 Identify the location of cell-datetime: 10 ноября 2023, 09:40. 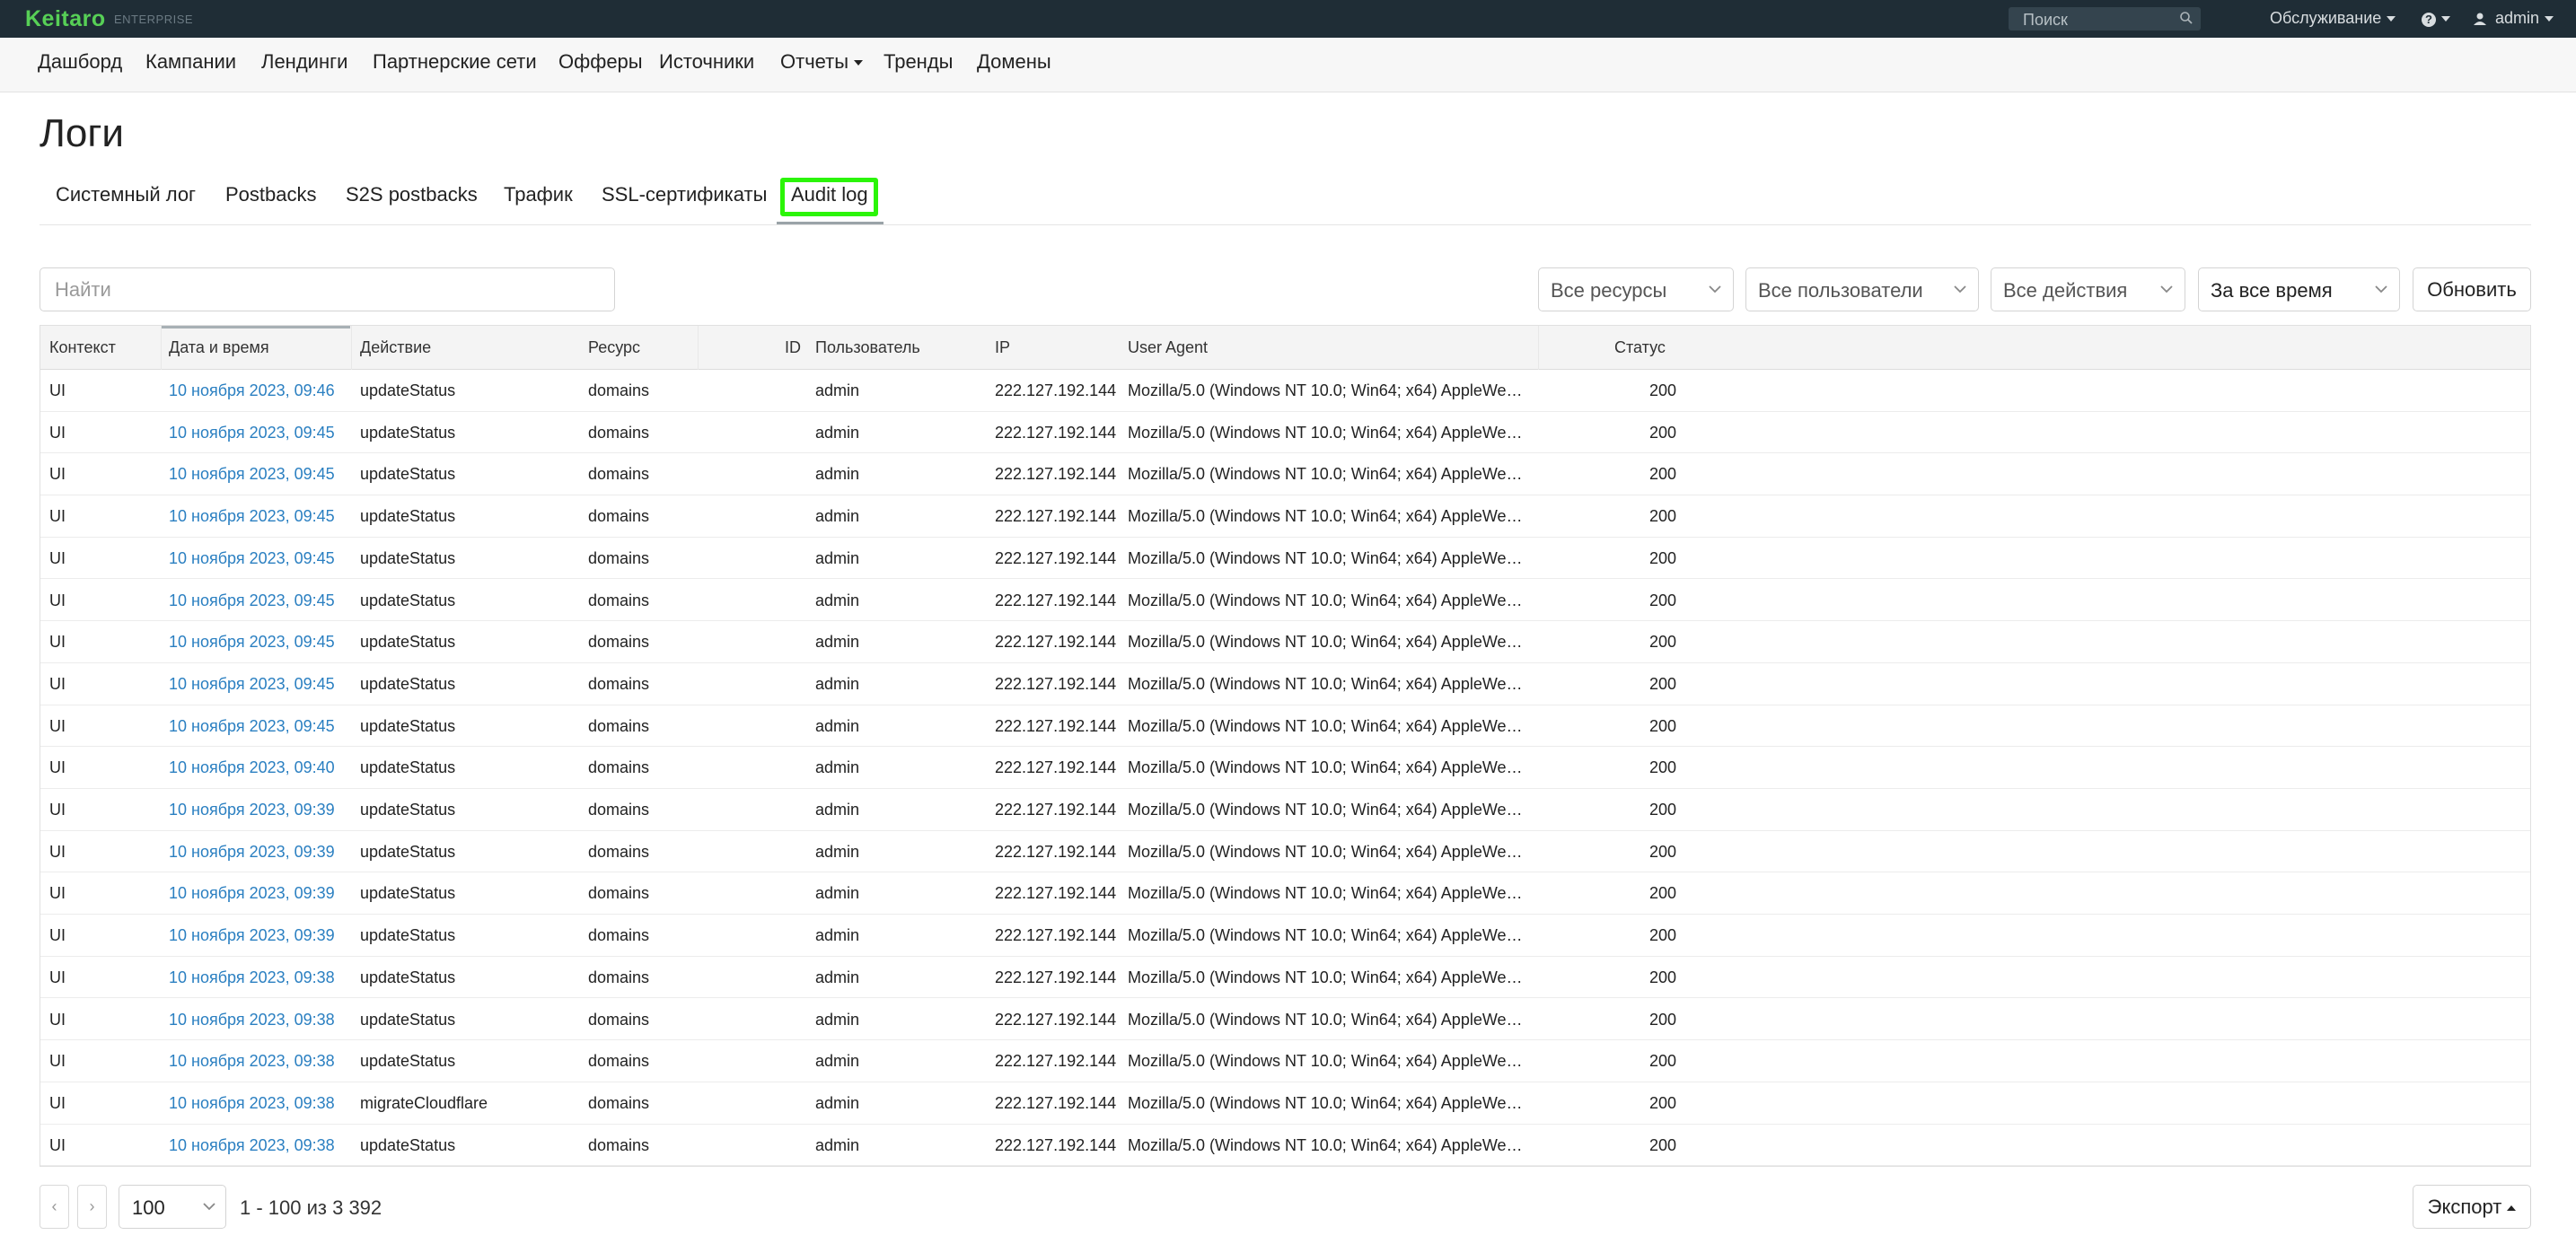
(252, 768).